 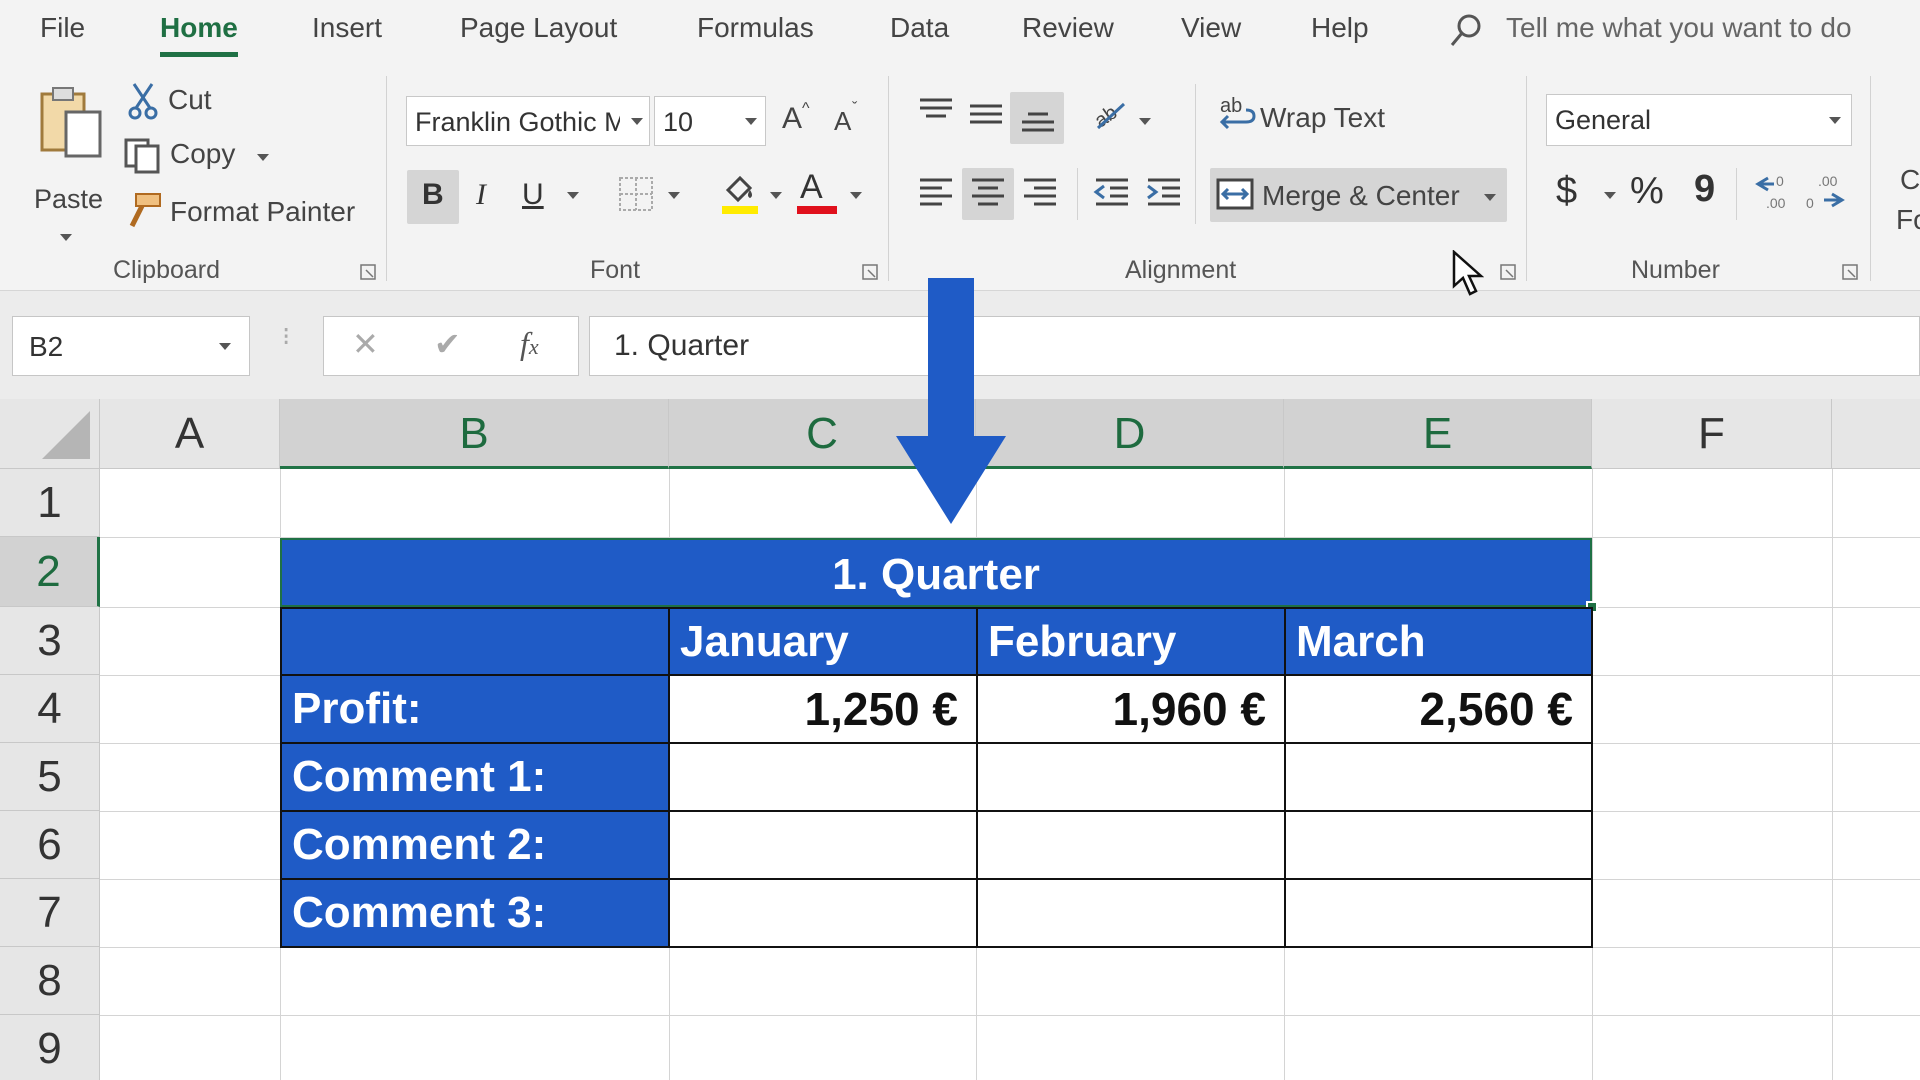 I want to click on row-label-comment-1: Comment 1:, so click(x=475, y=777).